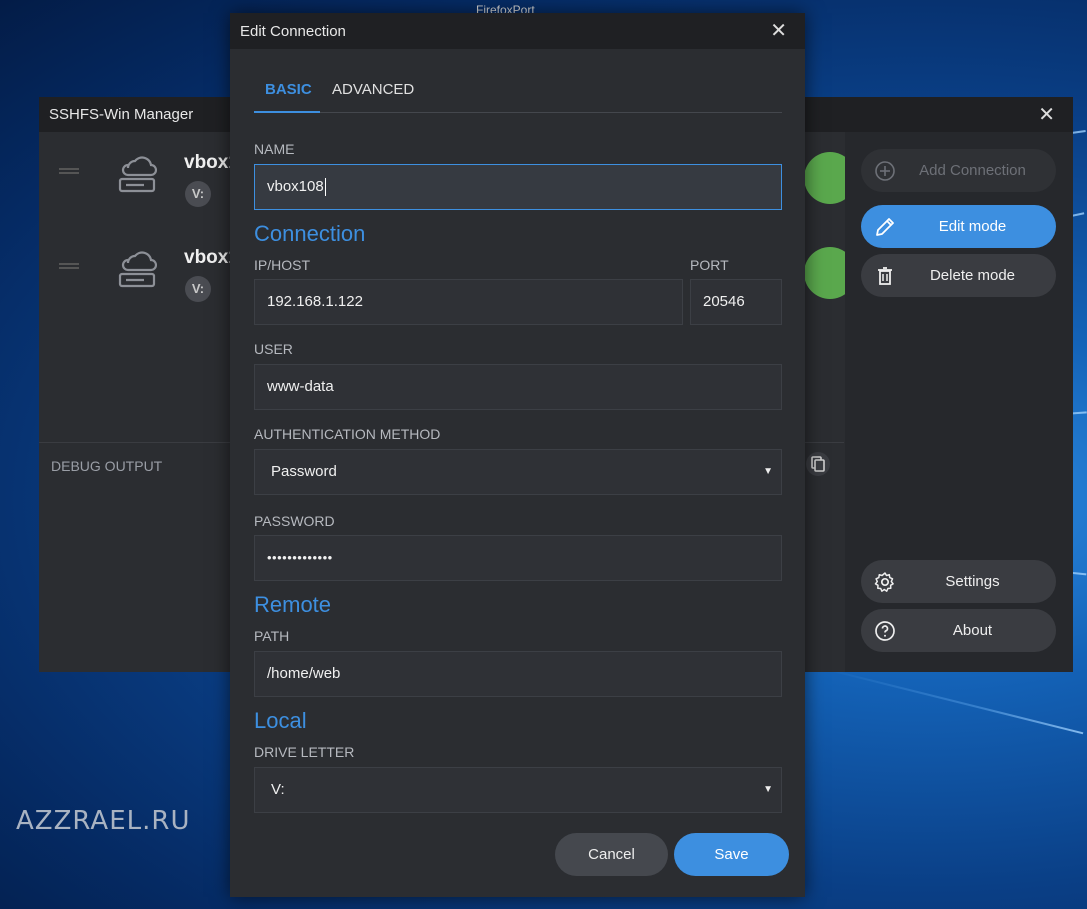 Image resolution: width=1087 pixels, height=909 pixels. Describe the element at coordinates (972, 275) in the screenshot. I see `delete-mode-label: Delete mode` at that location.